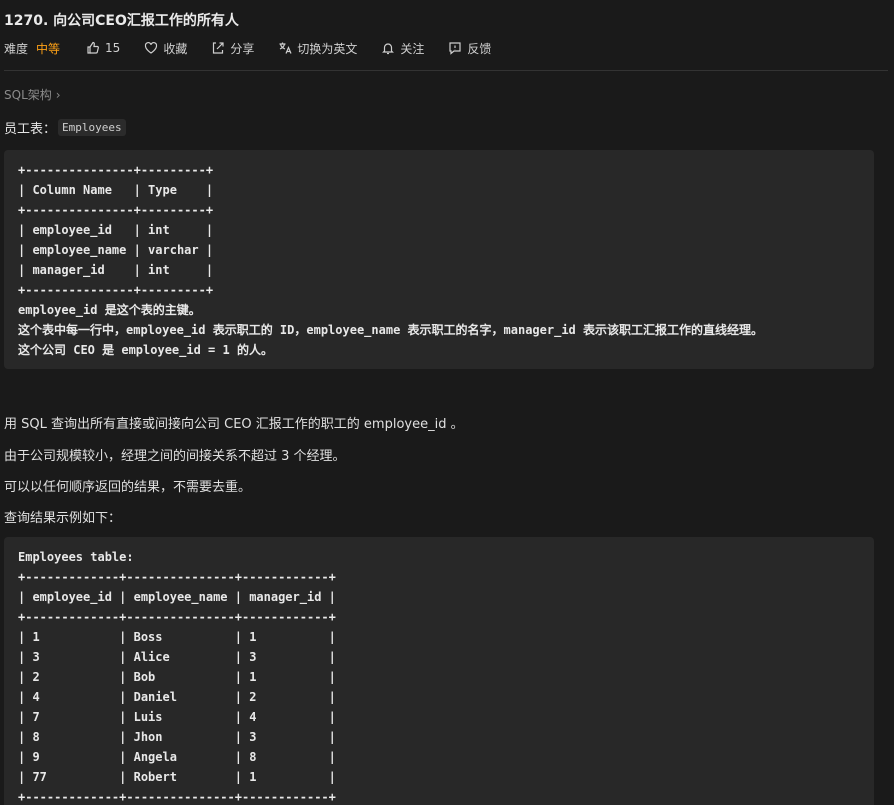 Image resolution: width=894 pixels, height=805 pixels. Describe the element at coordinates (446, 70) in the screenshot. I see `header-divider` at that location.